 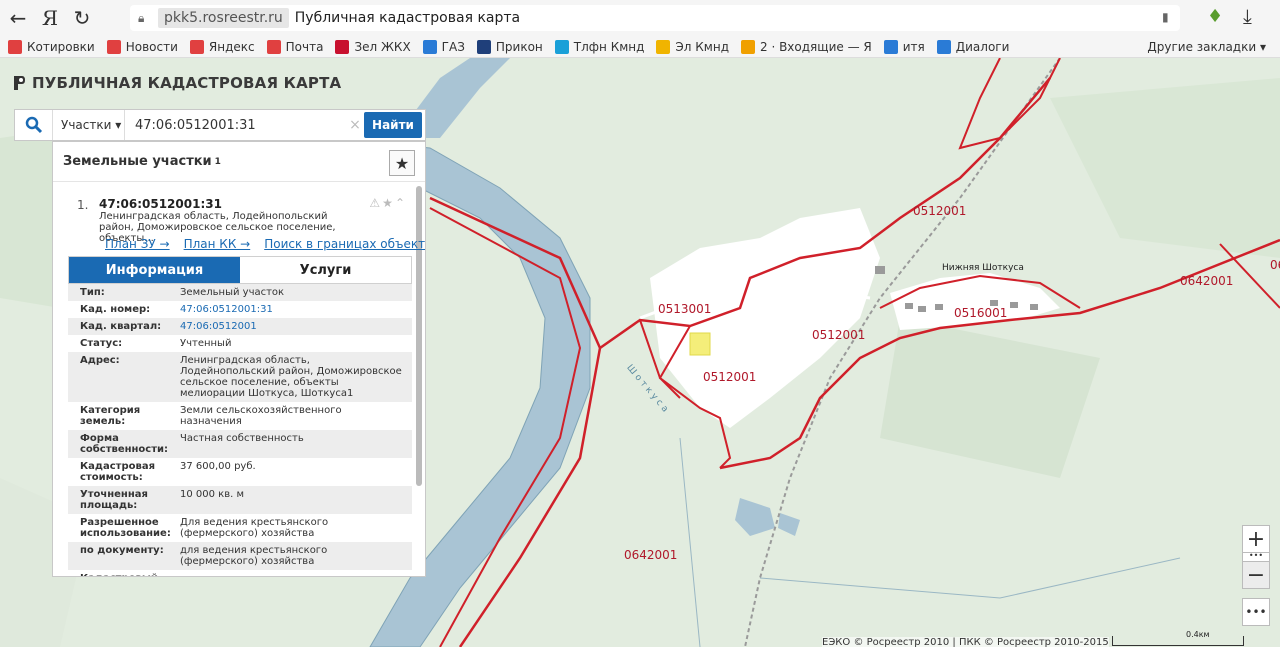 What do you see at coordinates (1215, 16) in the screenshot?
I see `extension-icon: ♦` at bounding box center [1215, 16].